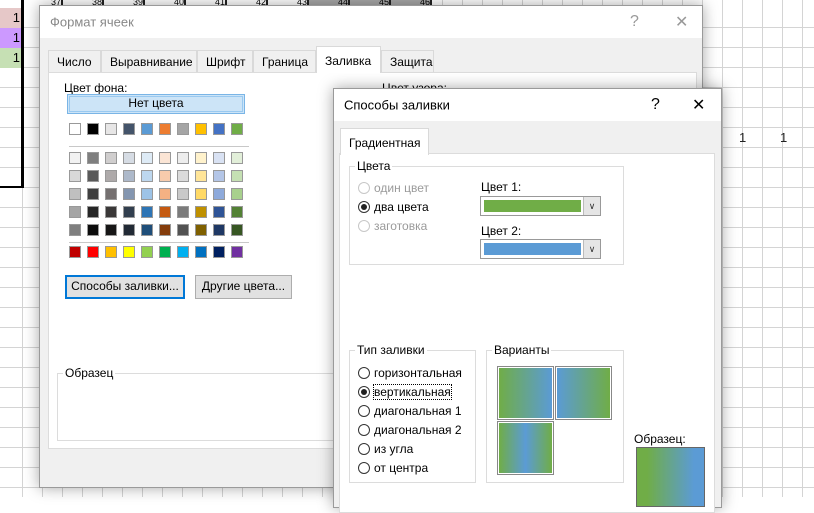 The height and width of the screenshot is (513, 814). Describe the element at coordinates (410, 430) in the screenshot. I see `fill-type-radio: диагональная 2` at that location.